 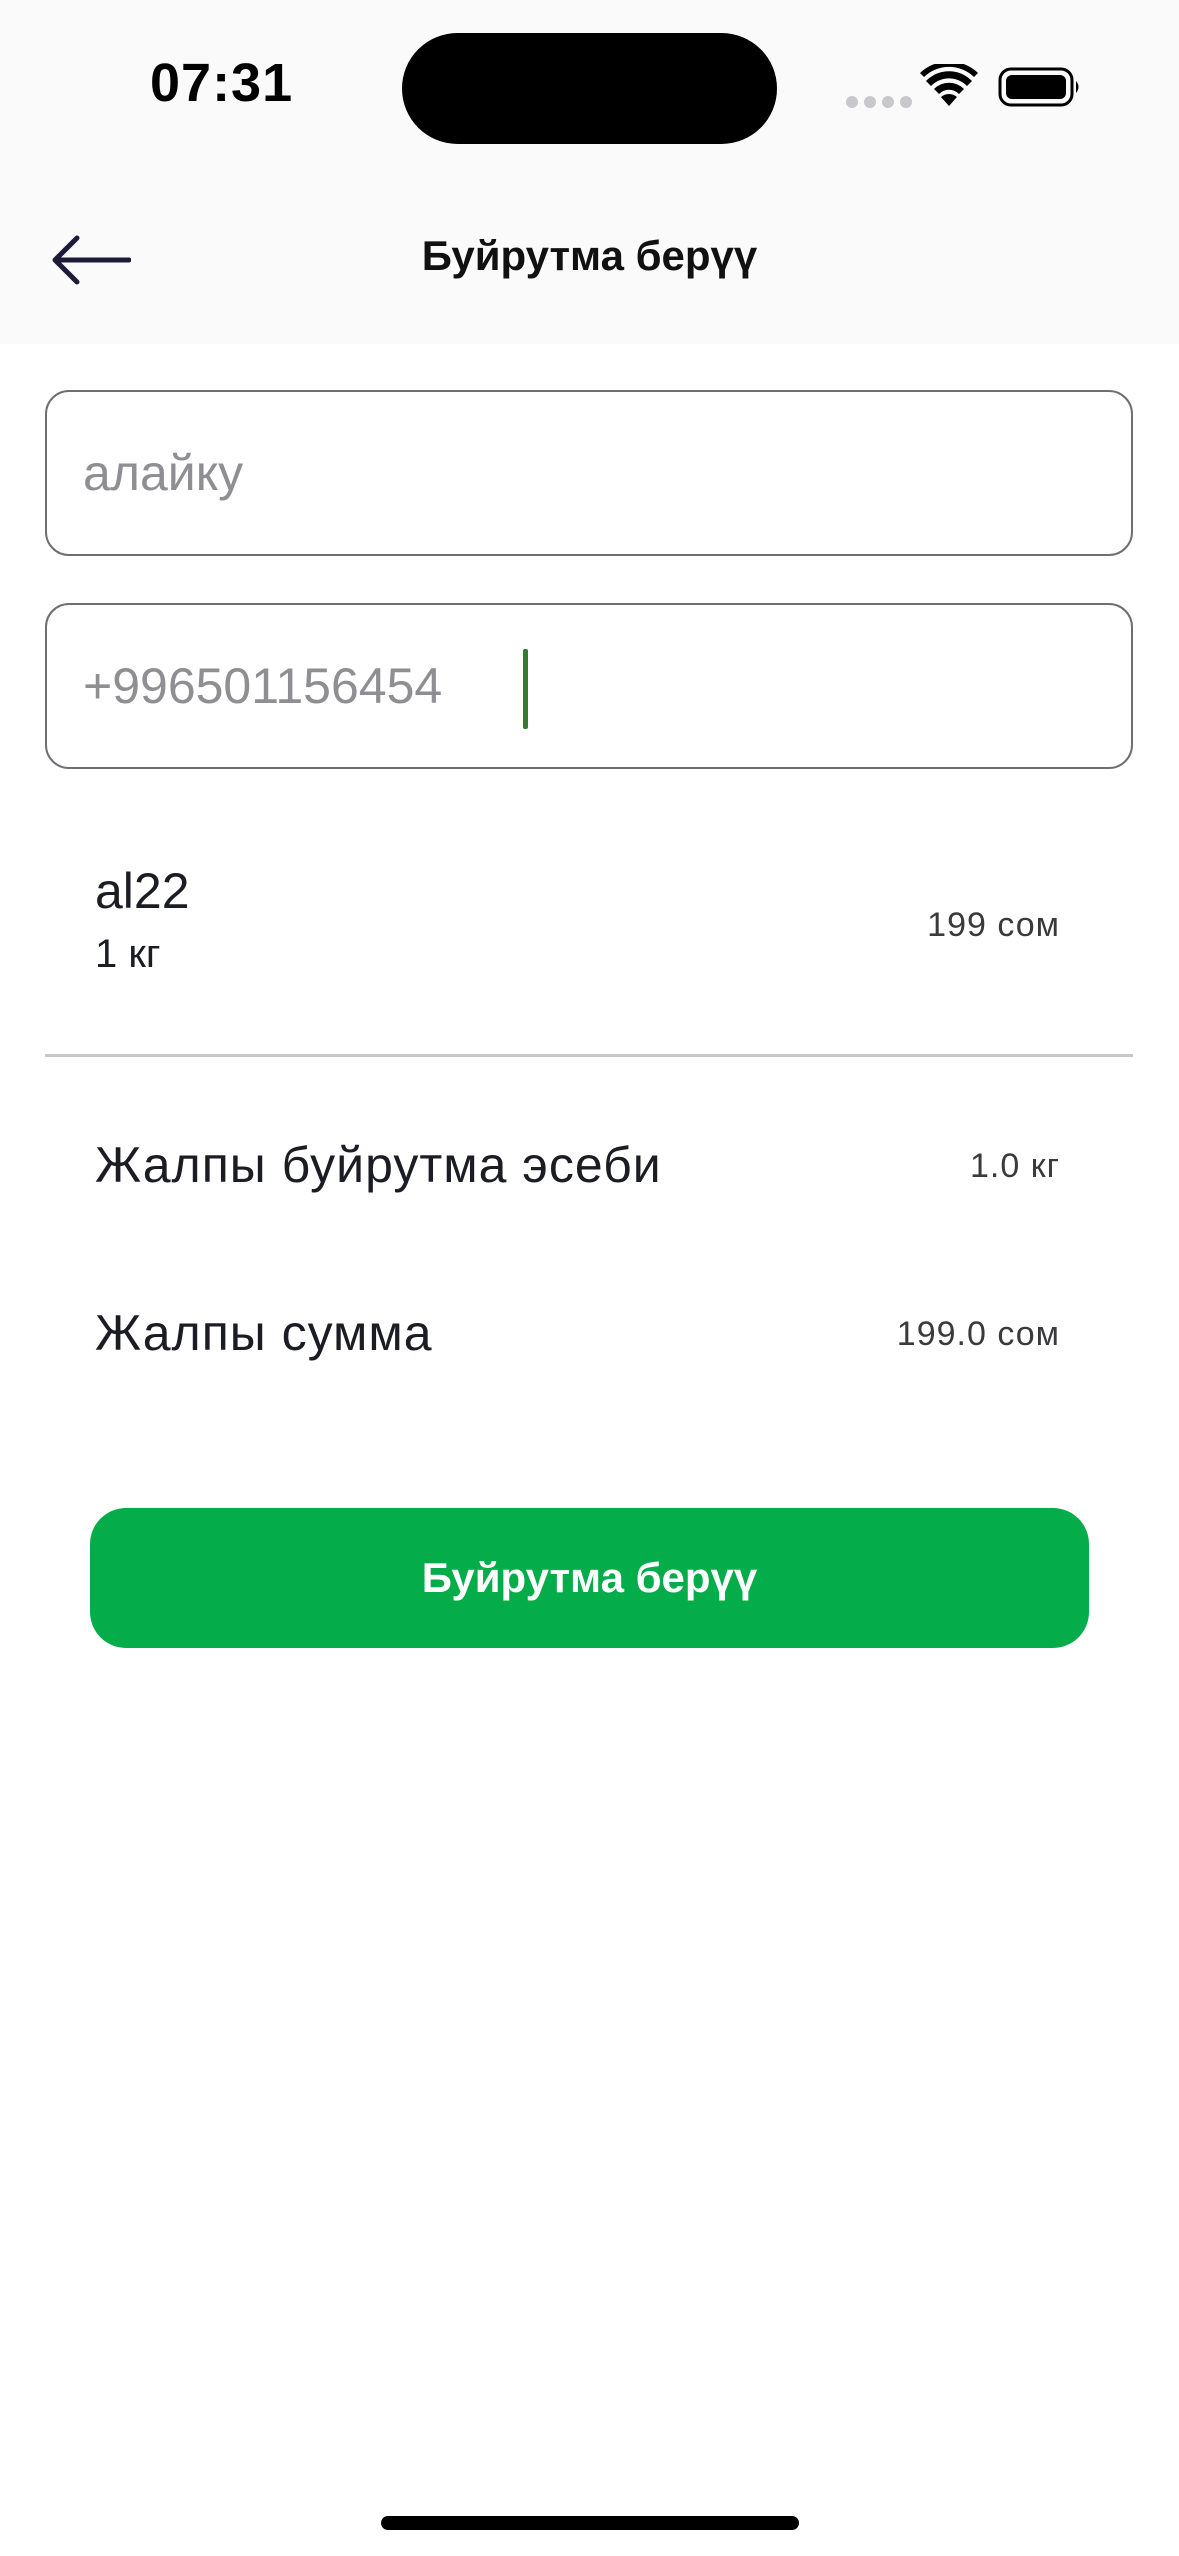 What do you see at coordinates (128, 954) in the screenshot?
I see `product-weight: 1 кг` at bounding box center [128, 954].